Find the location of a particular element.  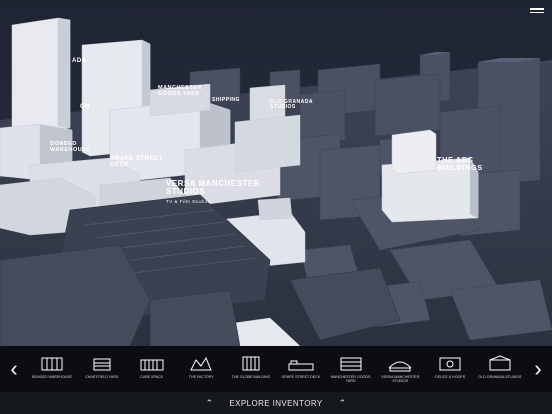

carousel-item: GRAPE STREET DECK is located at coordinates (301, 369).